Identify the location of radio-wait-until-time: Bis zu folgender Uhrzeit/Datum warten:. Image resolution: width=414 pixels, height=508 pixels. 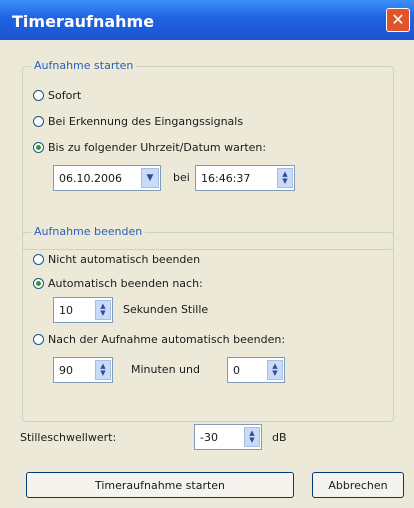
(149, 147).